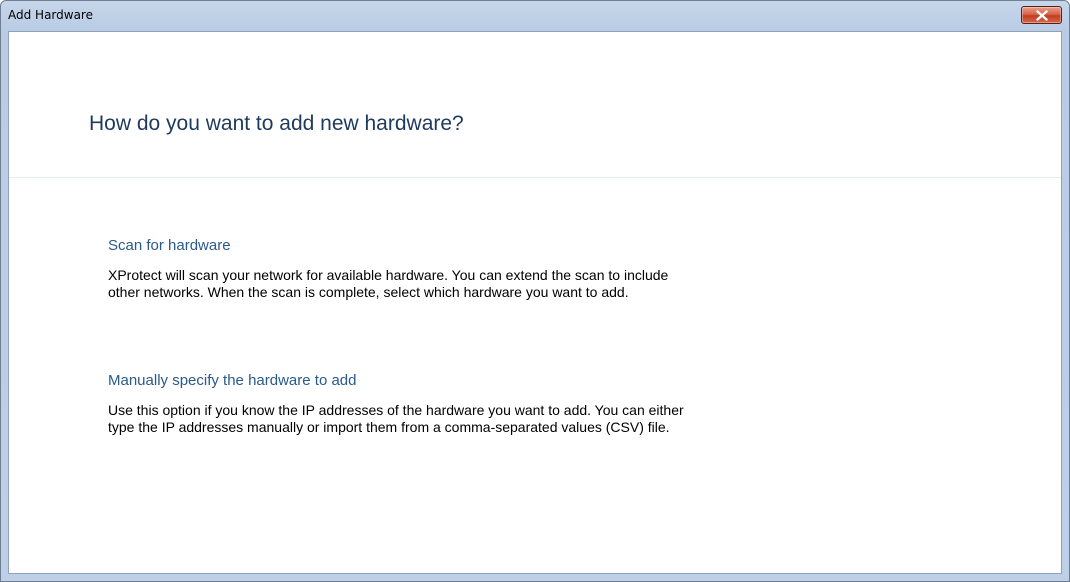 The height and width of the screenshot is (582, 1070). Describe the element at coordinates (276, 123) in the screenshot. I see `page-title: How do you want to add new hardware?` at that location.